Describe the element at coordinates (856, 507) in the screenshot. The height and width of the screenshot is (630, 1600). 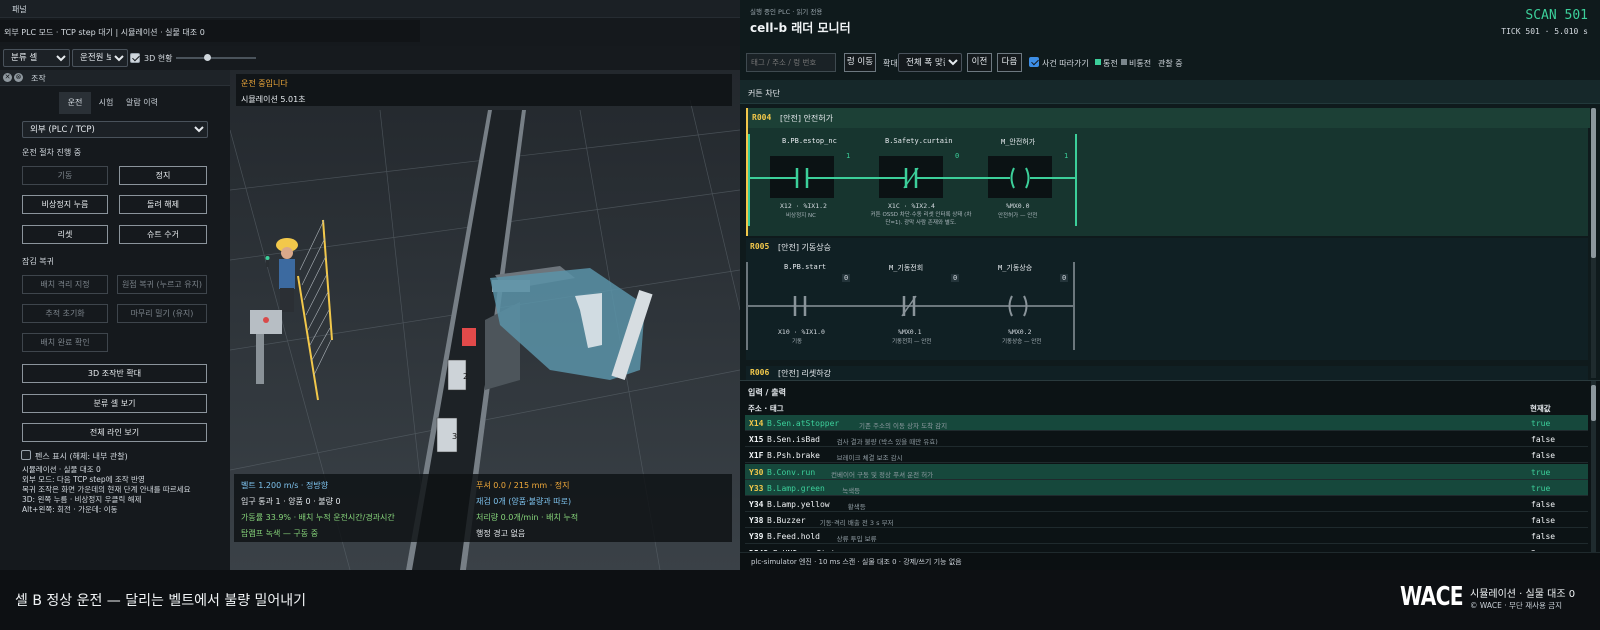
I see `io-description: 황색등` at that location.